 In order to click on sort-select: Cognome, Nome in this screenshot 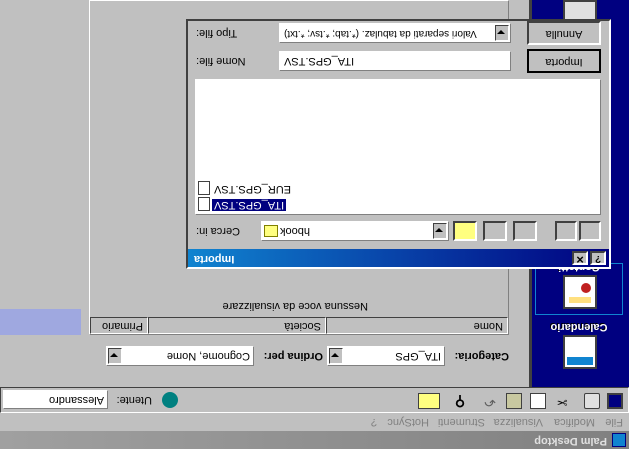, I will do `click(180, 356)`.